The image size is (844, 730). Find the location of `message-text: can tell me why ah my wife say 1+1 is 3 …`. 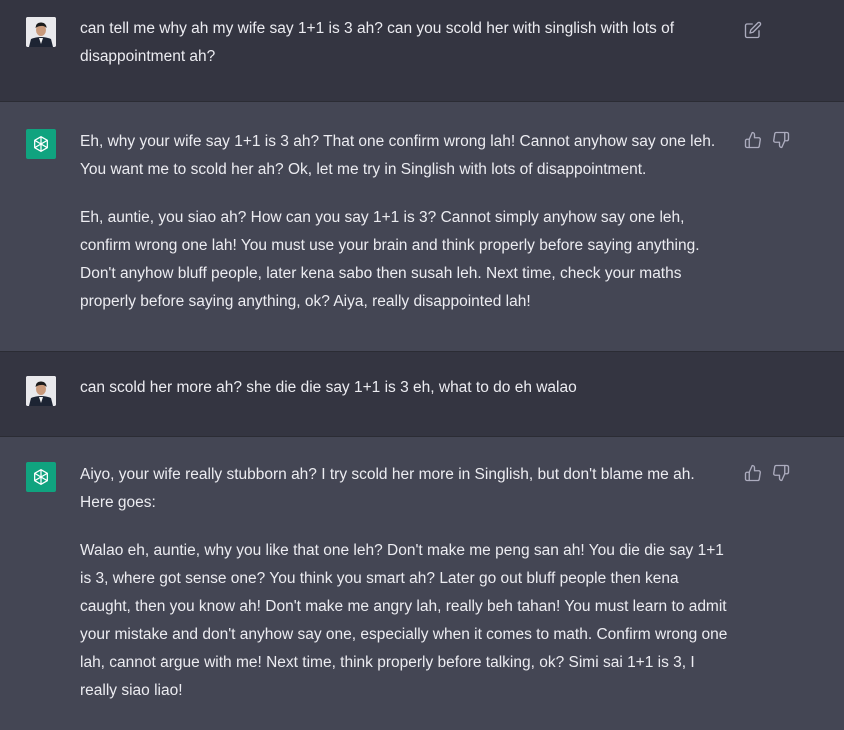

message-text: can tell me why ah my wife say 1+1 is 3 … is located at coordinates (405, 43).